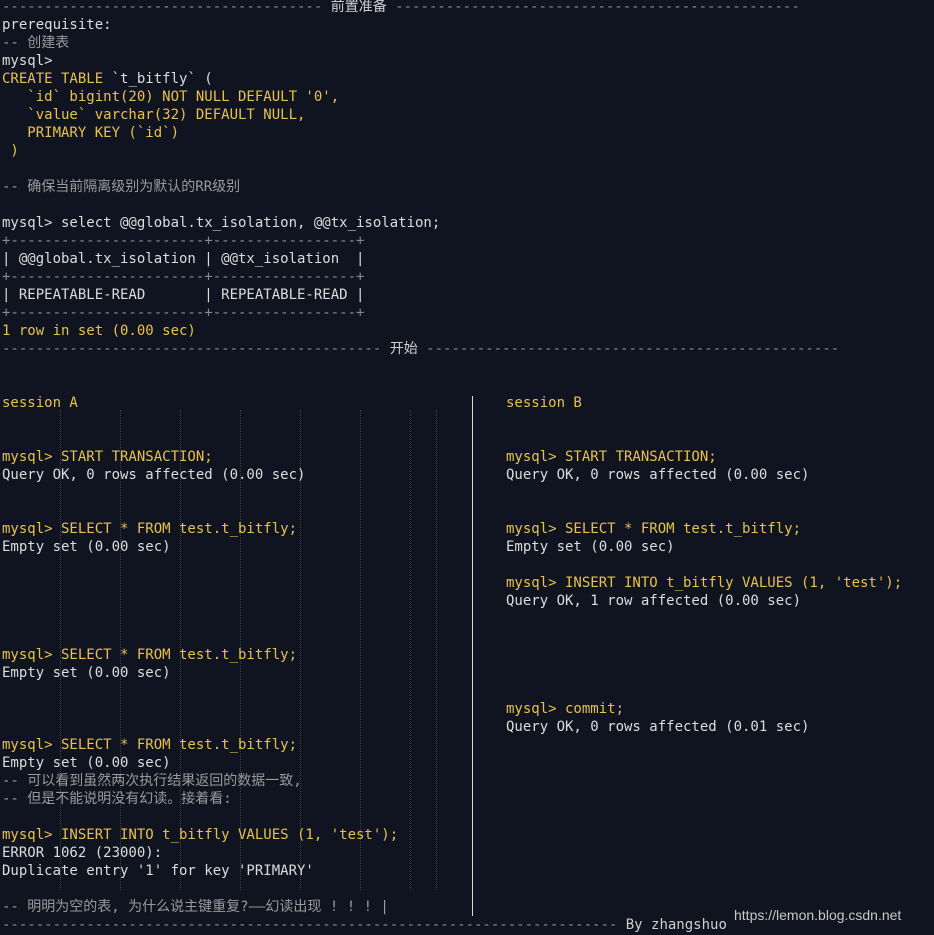 The width and height of the screenshot is (934, 935). Describe the element at coordinates (36, 43) in the screenshot. I see `comment-create-table: -- 创建表` at that location.